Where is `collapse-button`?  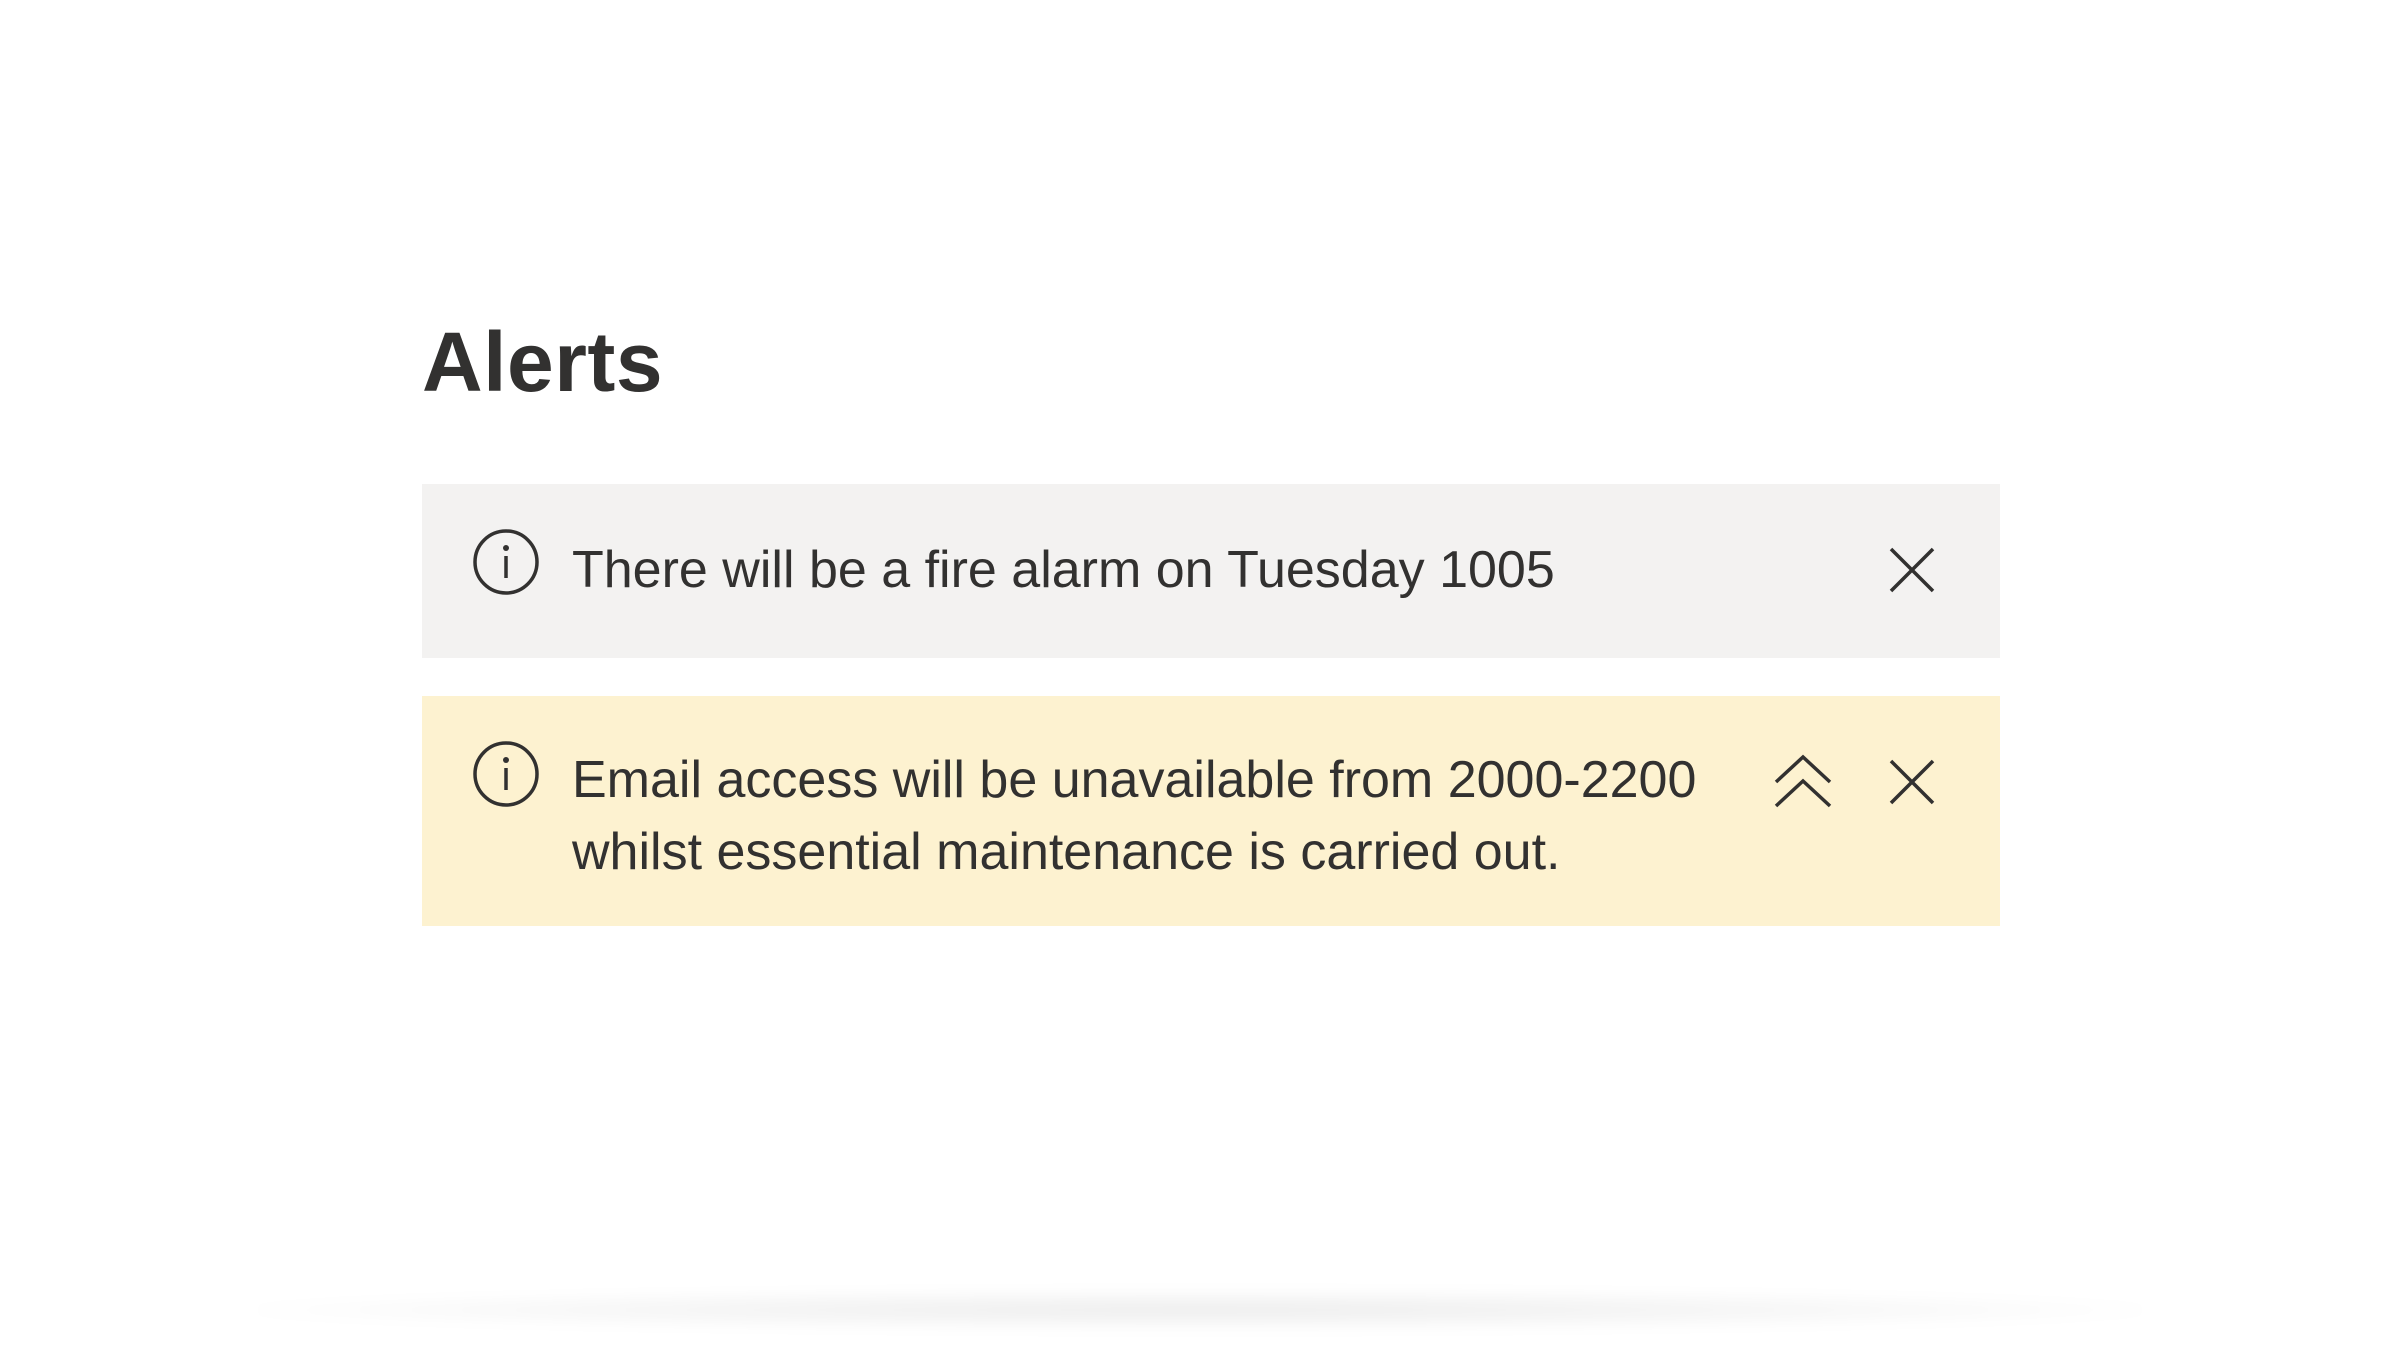 collapse-button is located at coordinates (1803, 782).